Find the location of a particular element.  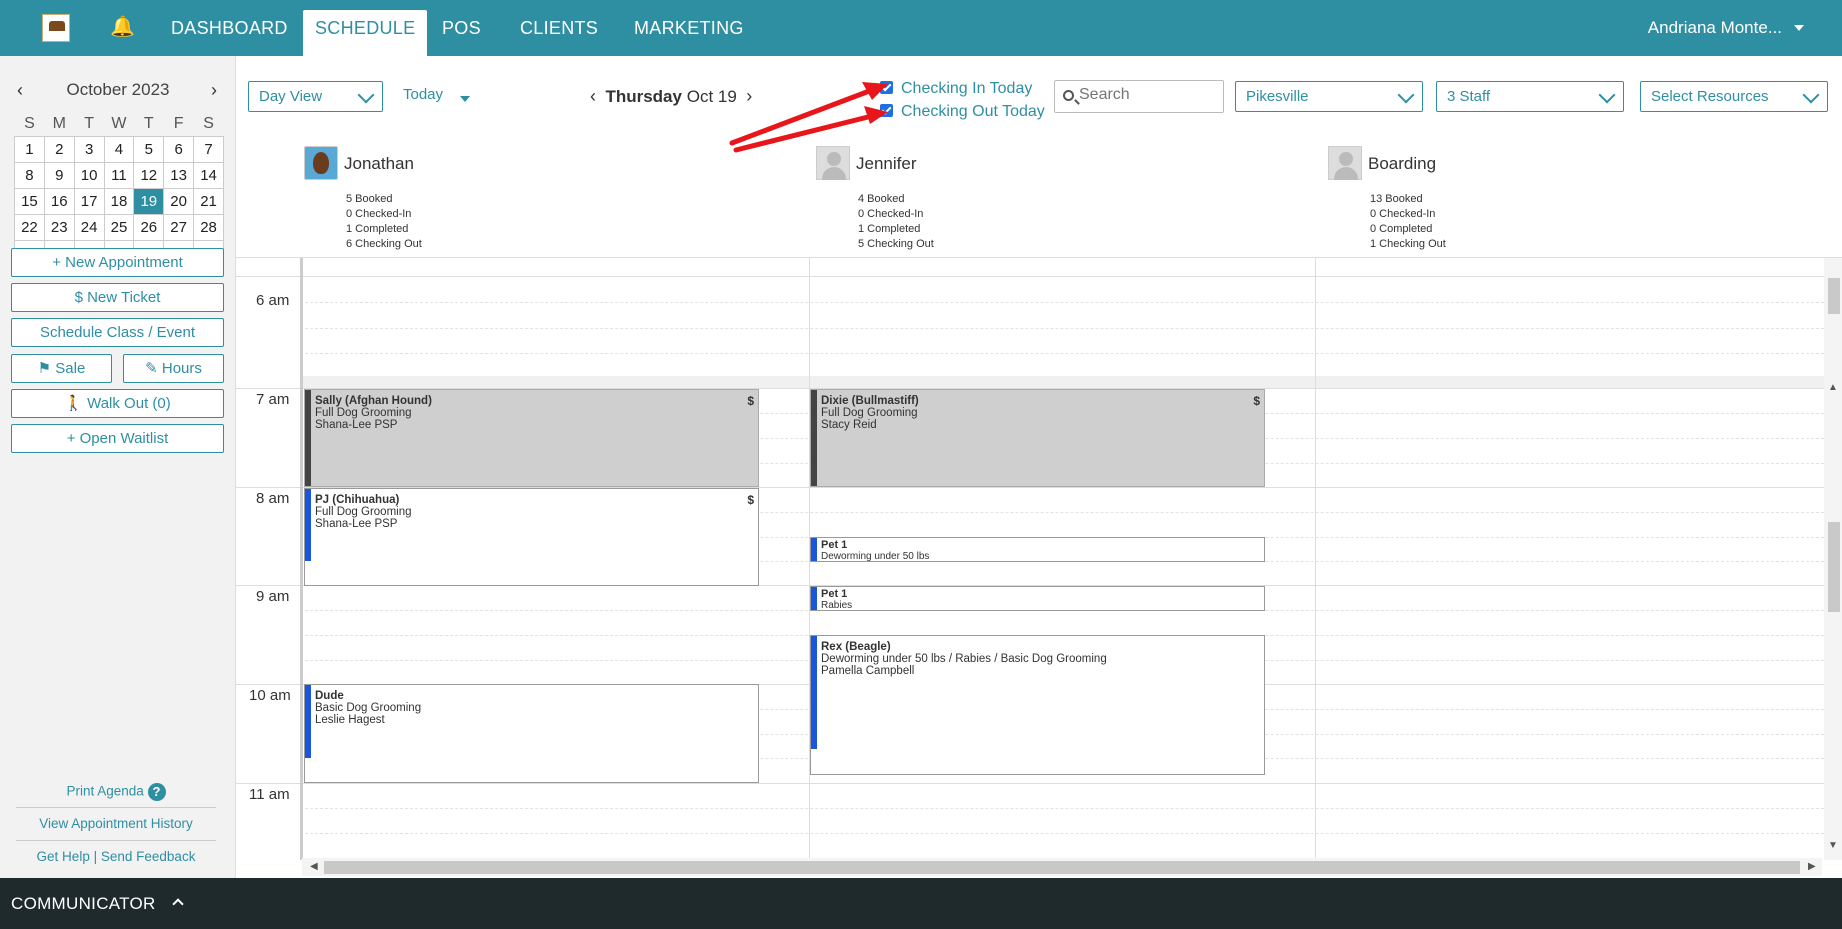

staff-name: Jennifer is located at coordinates (886, 163).